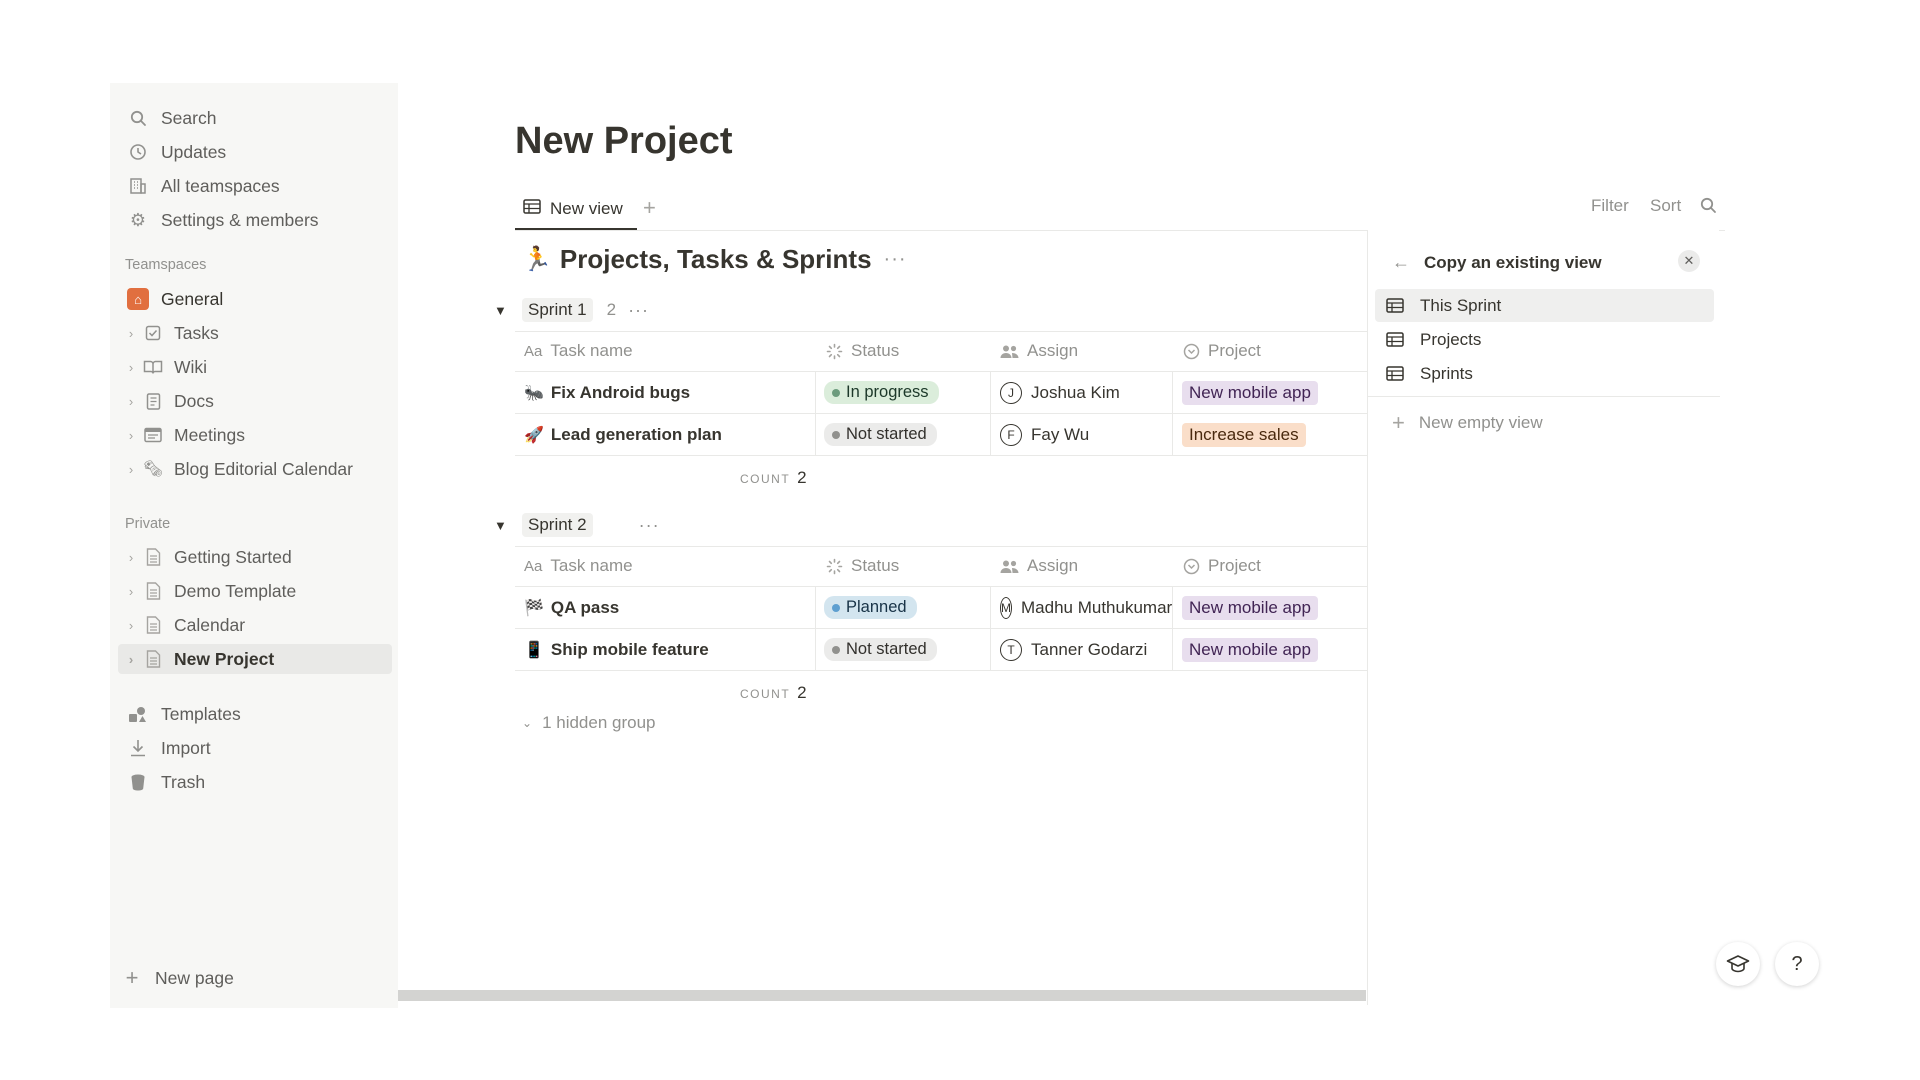 This screenshot has height=1080, width=1920. I want to click on sidebar-item-all-teamspaces: All teamspaces, so click(255, 186).